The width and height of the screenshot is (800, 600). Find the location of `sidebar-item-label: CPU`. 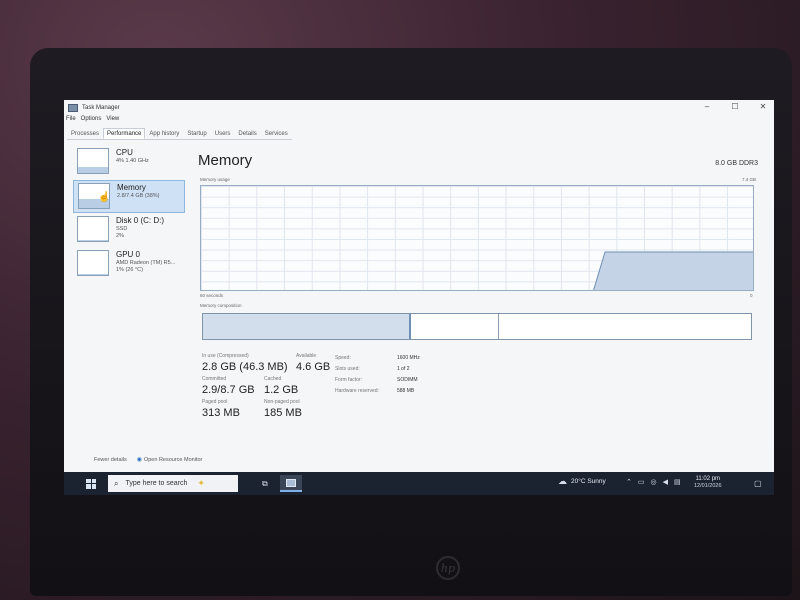

sidebar-item-label: CPU is located at coordinates (124, 152).